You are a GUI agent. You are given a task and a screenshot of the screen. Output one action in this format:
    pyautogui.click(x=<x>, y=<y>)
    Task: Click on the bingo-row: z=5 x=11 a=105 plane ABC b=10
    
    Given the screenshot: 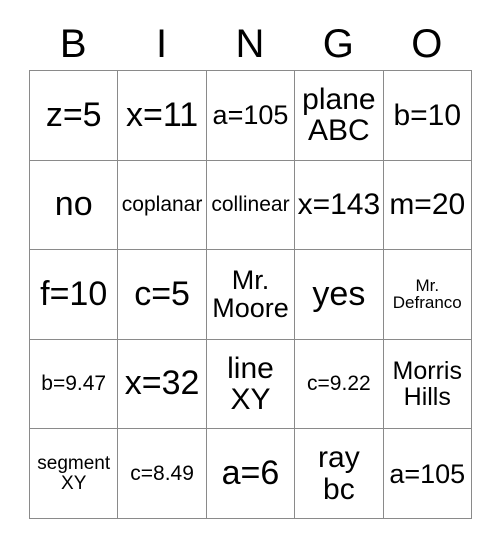 What is the action you would take?
    pyautogui.click(x=251, y=116)
    